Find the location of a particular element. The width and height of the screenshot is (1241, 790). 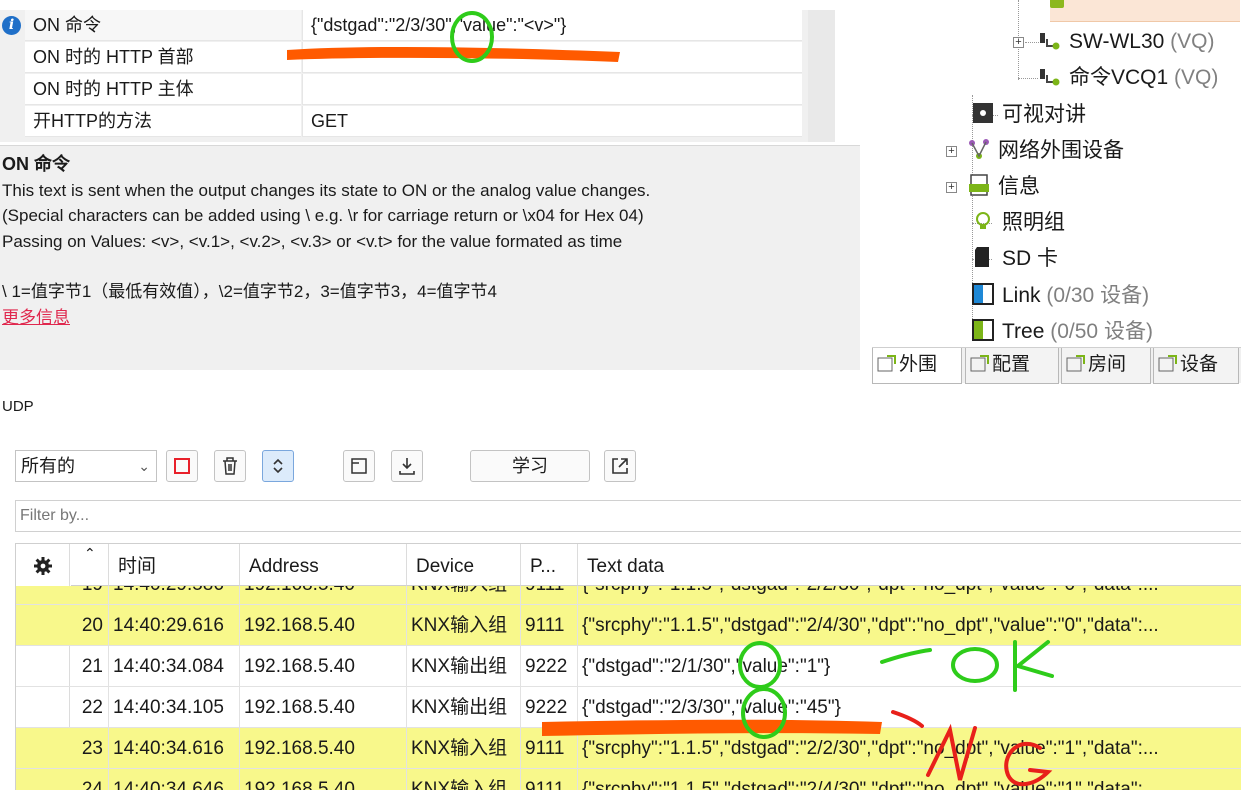

description-title: ON 命令 is located at coordinates (36, 164).